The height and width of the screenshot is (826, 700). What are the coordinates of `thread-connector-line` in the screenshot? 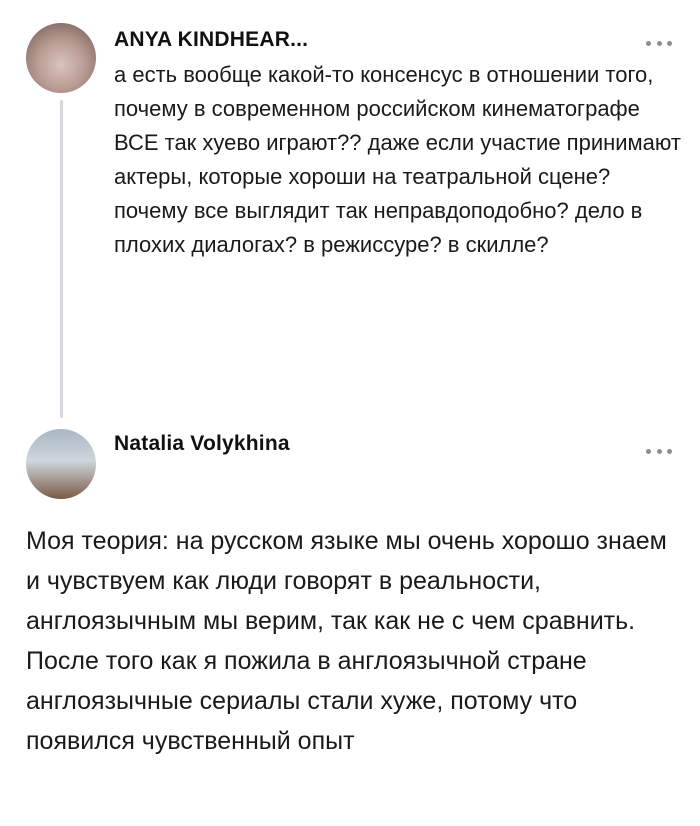 It's located at (61, 259).